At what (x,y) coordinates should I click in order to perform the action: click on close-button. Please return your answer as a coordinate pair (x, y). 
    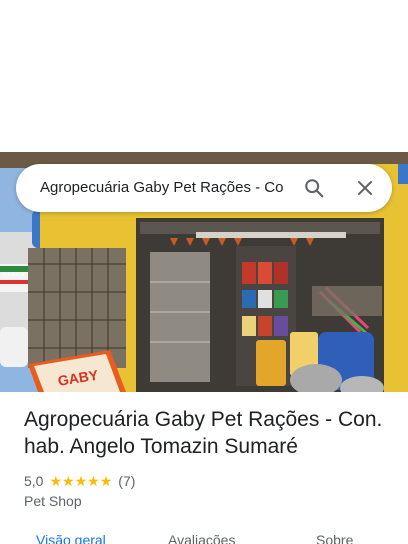
    Looking at the image, I should click on (365, 188).